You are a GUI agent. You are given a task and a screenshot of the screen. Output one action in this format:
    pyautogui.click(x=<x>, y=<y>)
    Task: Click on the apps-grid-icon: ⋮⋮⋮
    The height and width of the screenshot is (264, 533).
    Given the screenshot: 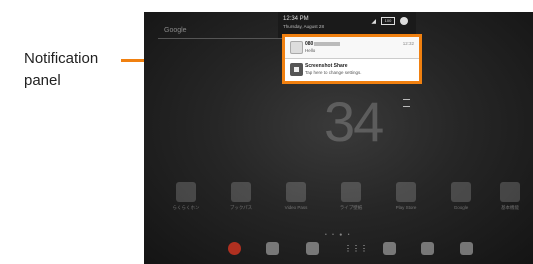 What is the action you would take?
    pyautogui.click(x=356, y=248)
    